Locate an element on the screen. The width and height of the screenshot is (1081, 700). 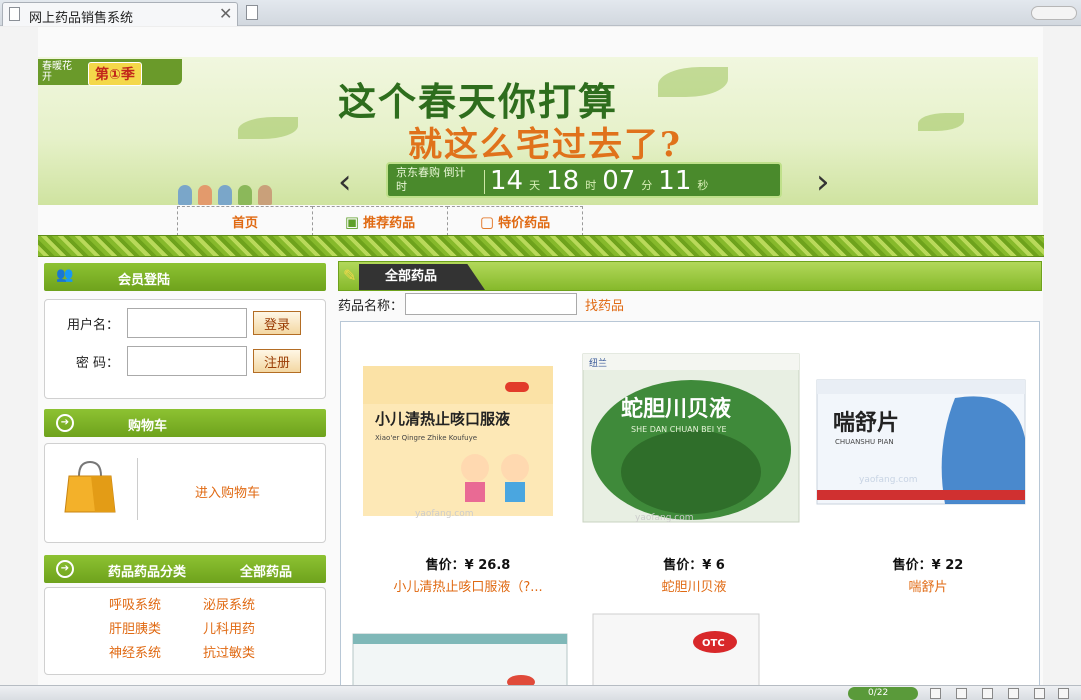
product-image is located at coordinates (461, 658).